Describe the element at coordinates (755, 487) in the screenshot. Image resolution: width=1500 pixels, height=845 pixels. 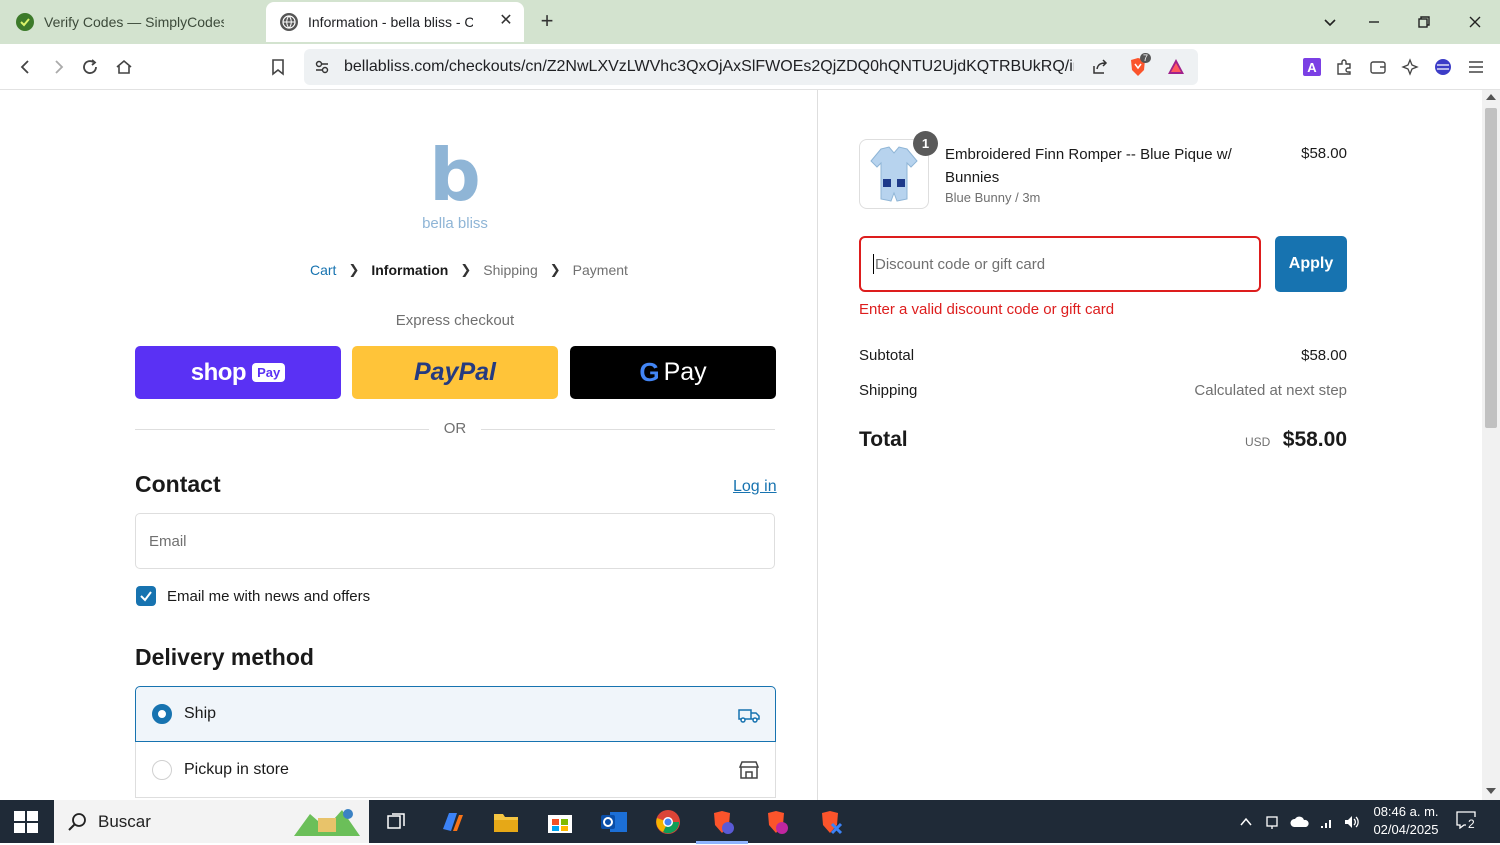
I see `log-in-link: Log in` at that location.